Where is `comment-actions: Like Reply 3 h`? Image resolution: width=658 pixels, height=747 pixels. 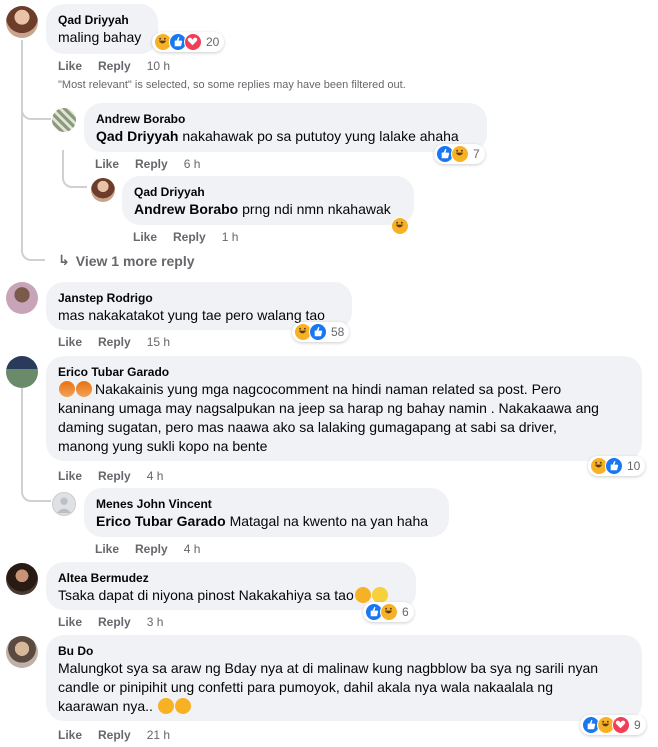 comment-actions: Like Reply 3 h is located at coordinates (110, 622).